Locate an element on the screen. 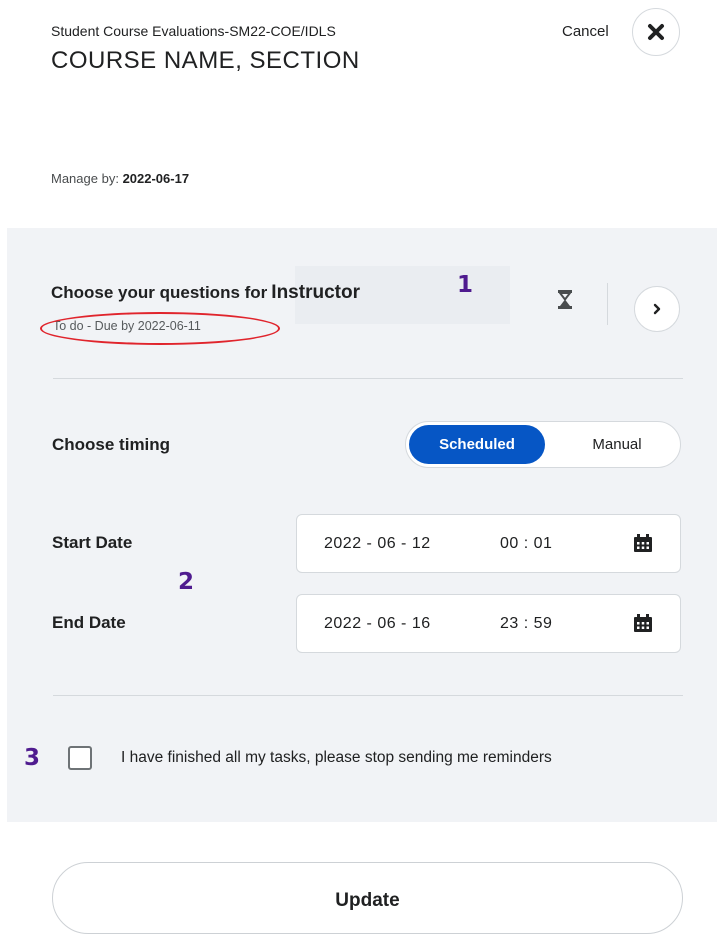 This screenshot has width=717, height=934. course-title: COURSE NAME, SECTION is located at coordinates (205, 60).